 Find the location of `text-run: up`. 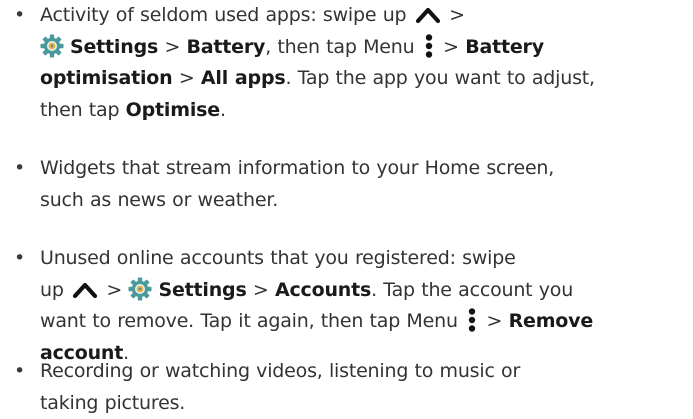

text-run: up is located at coordinates (52, 290).